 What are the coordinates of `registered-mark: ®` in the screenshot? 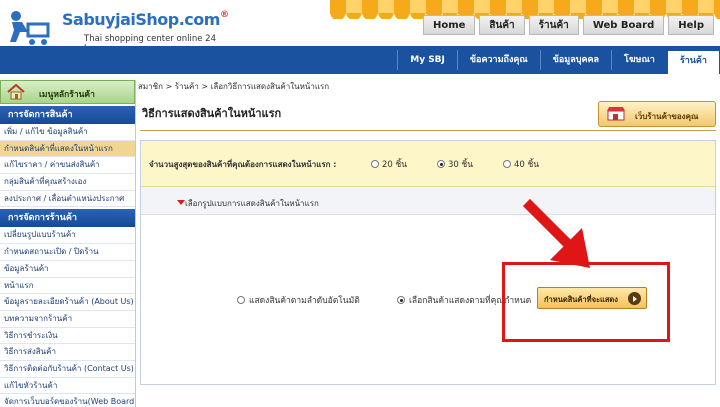 It's located at (224, 15).